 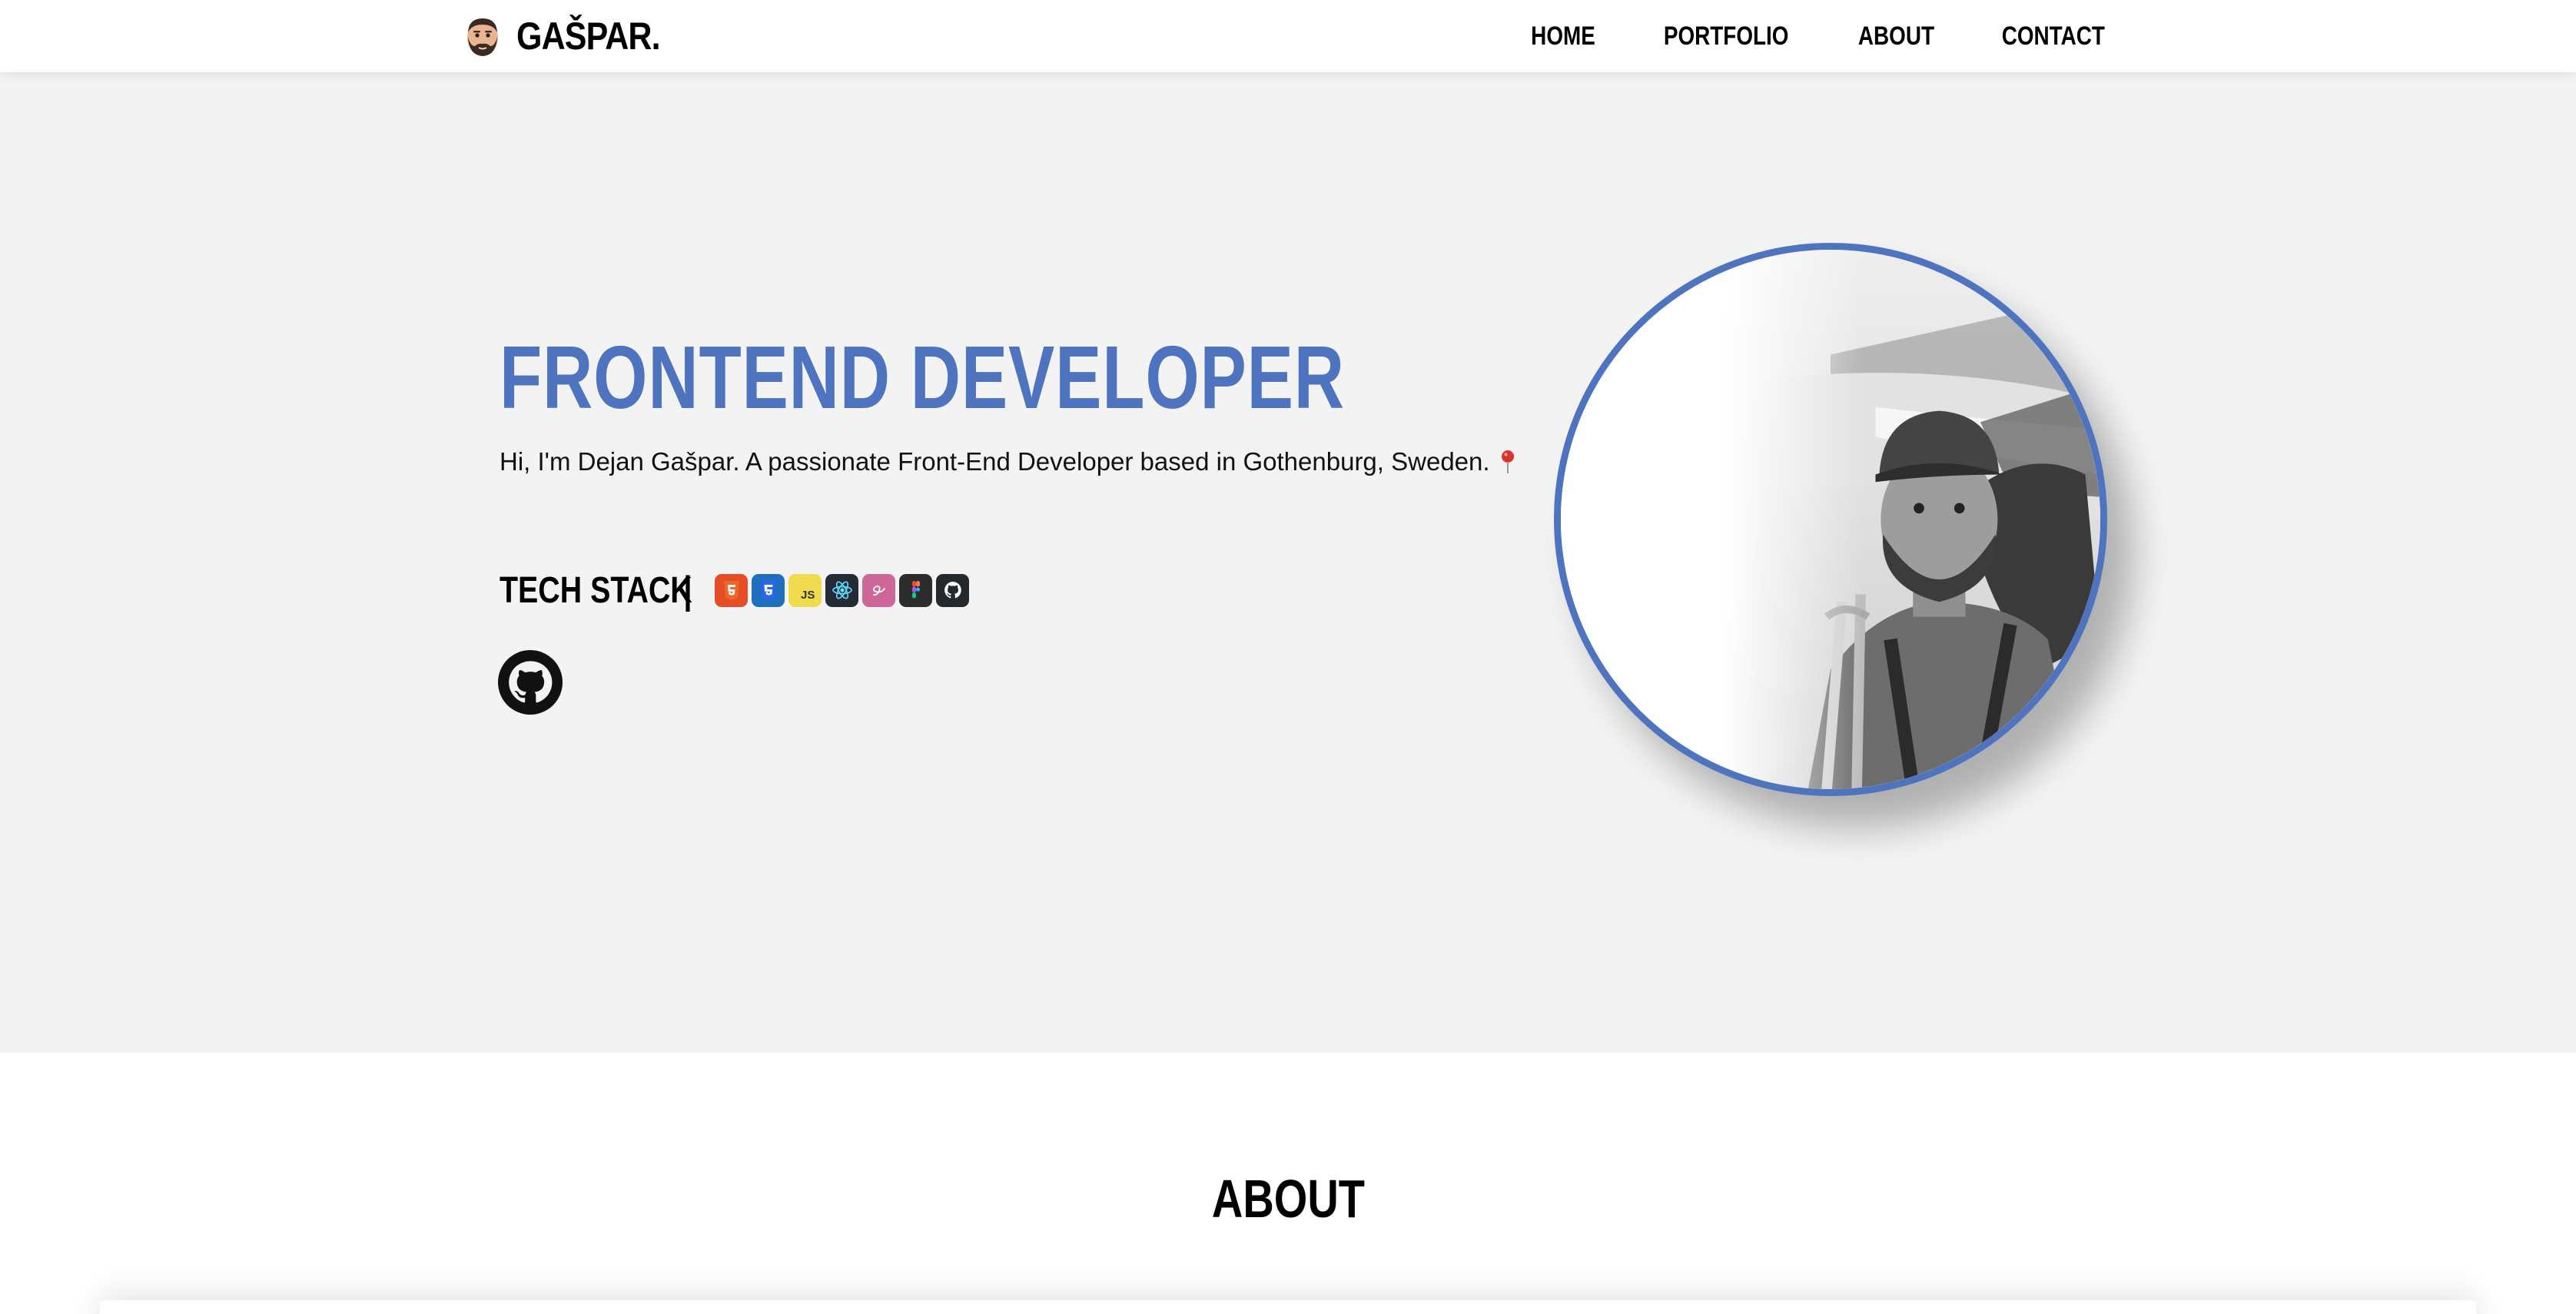 I want to click on react-icon, so click(x=841, y=590).